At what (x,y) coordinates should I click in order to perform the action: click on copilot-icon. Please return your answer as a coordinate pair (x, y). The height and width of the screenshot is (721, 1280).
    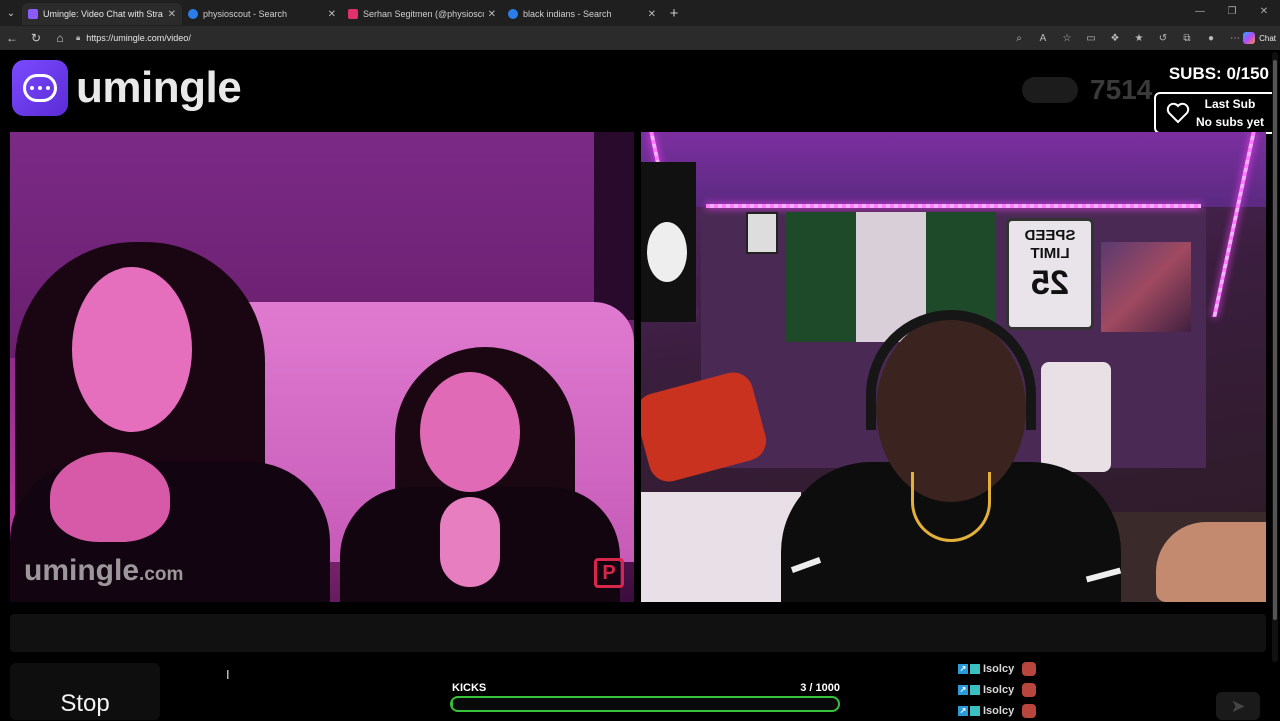
    Looking at the image, I should click on (1249, 38).